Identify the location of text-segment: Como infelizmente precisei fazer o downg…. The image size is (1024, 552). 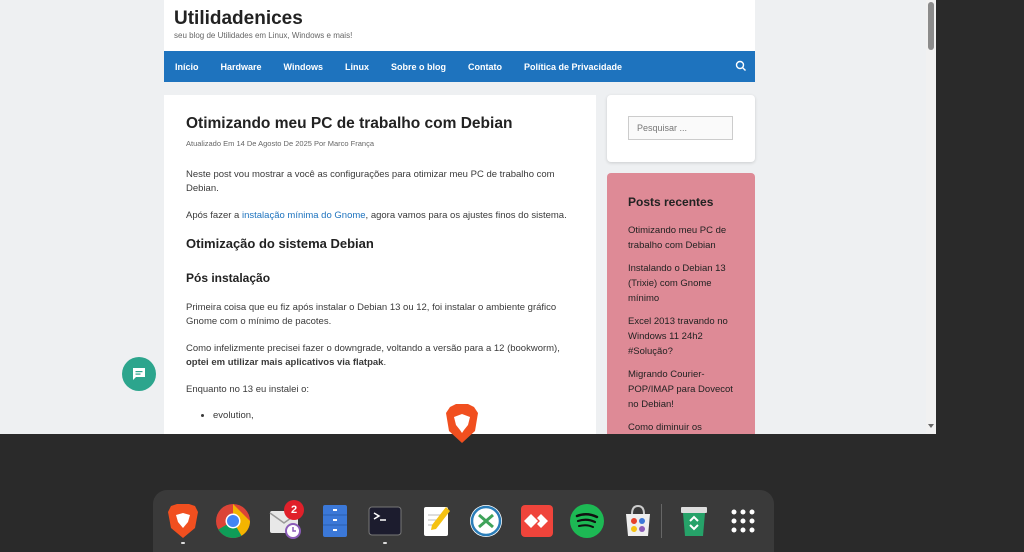
(373, 348).